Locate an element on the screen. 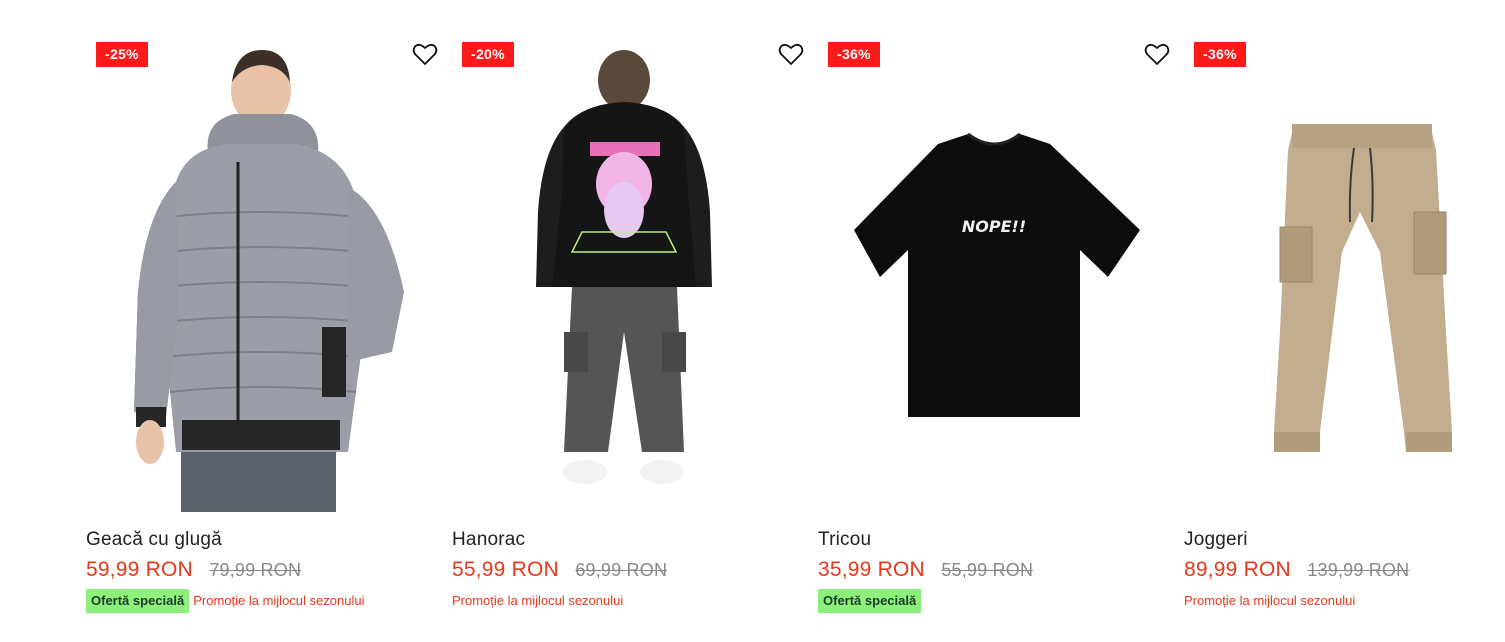 The image size is (1505, 642). discount-badge: -20% is located at coordinates (488, 54).